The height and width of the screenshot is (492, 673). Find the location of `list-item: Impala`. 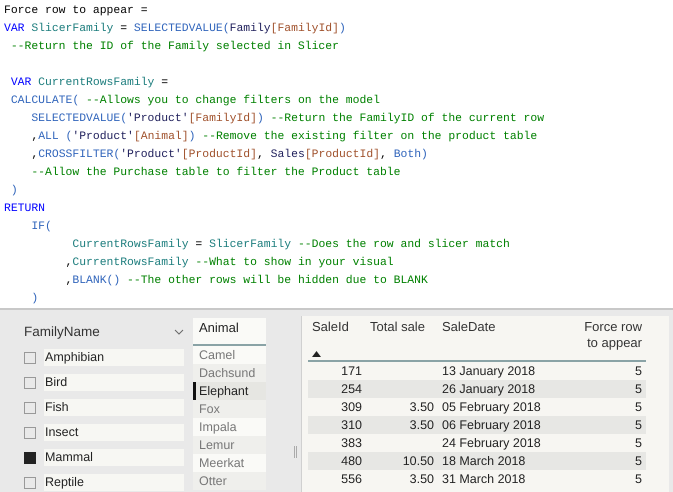

list-item: Impala is located at coordinates (229, 427).